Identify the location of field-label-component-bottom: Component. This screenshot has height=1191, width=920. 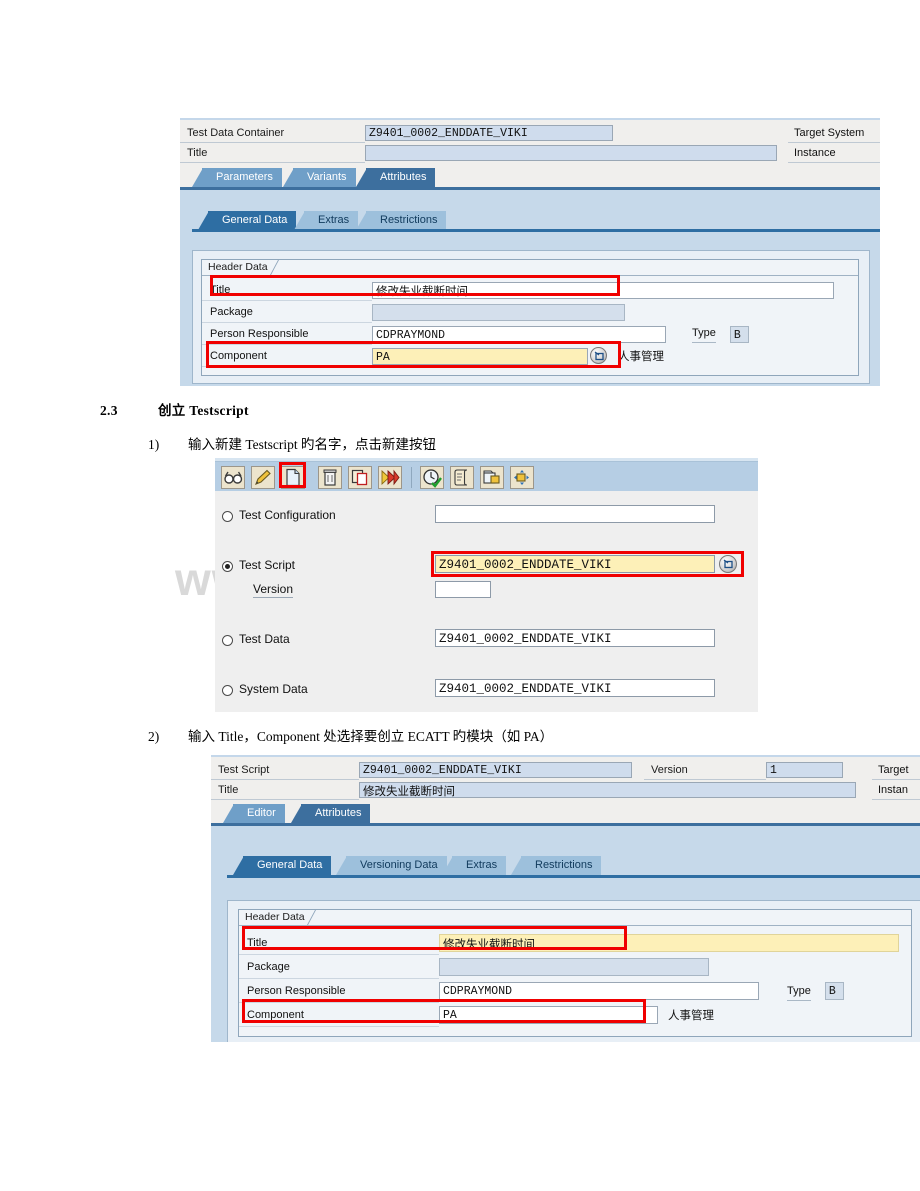
(339, 1015).